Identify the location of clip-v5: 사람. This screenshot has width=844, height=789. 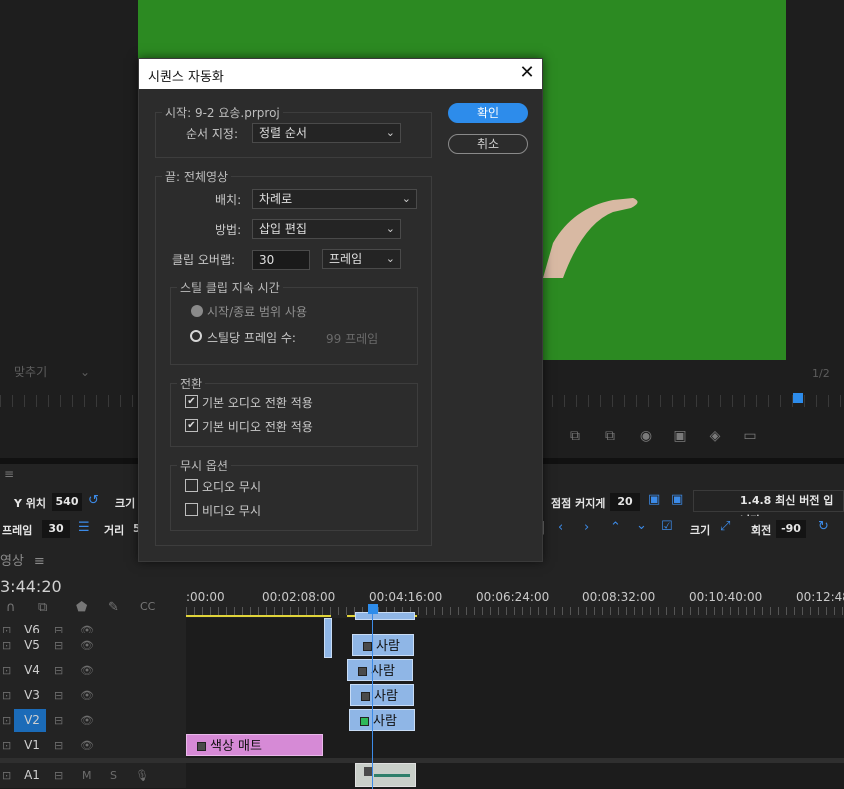
(383, 645).